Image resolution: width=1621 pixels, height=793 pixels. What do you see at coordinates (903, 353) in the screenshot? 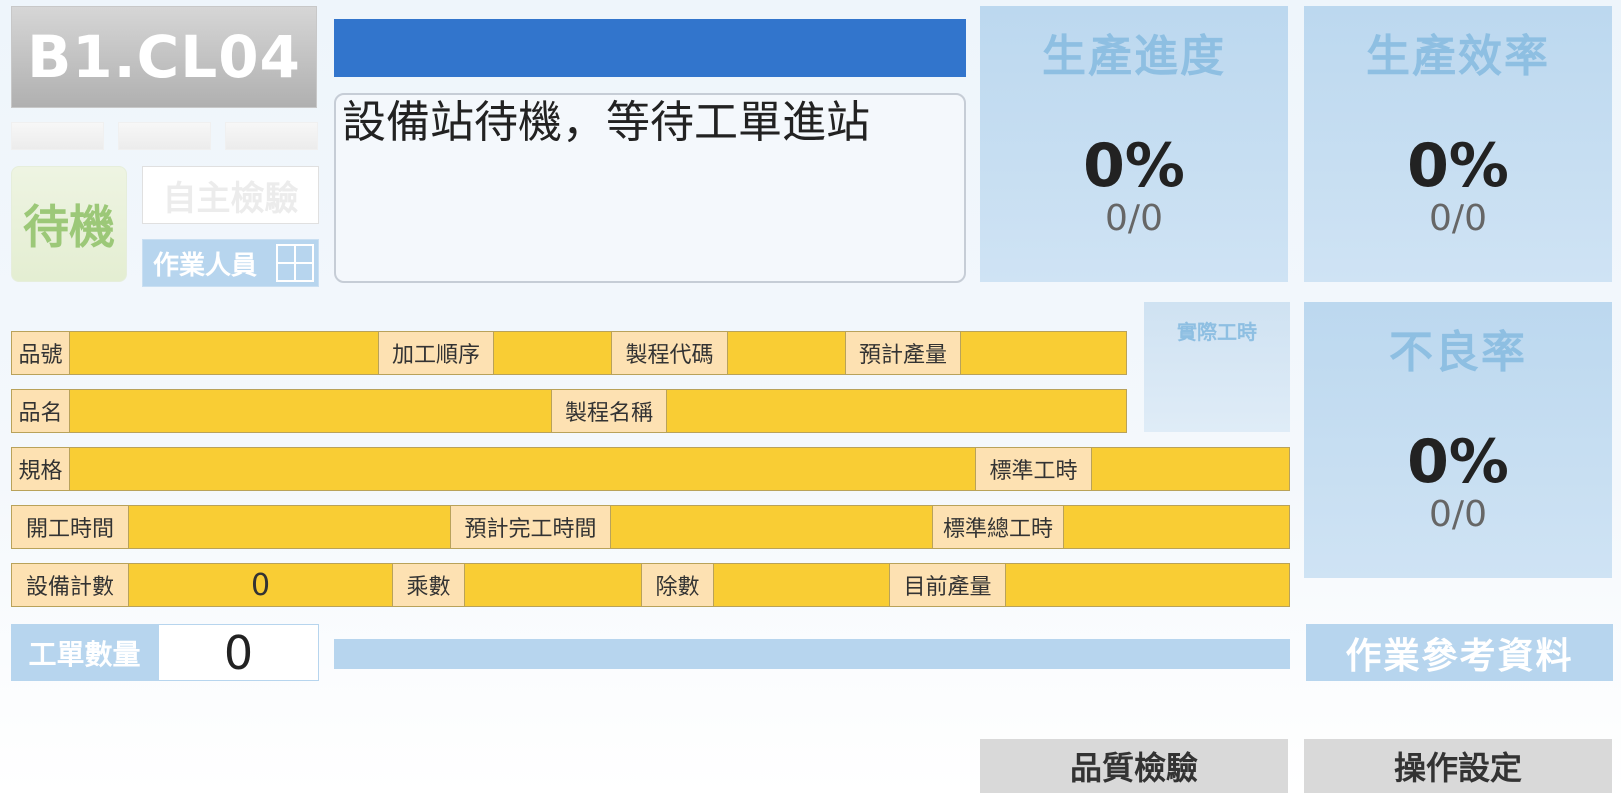
I see `label-planned-qty: 預計產量` at bounding box center [903, 353].